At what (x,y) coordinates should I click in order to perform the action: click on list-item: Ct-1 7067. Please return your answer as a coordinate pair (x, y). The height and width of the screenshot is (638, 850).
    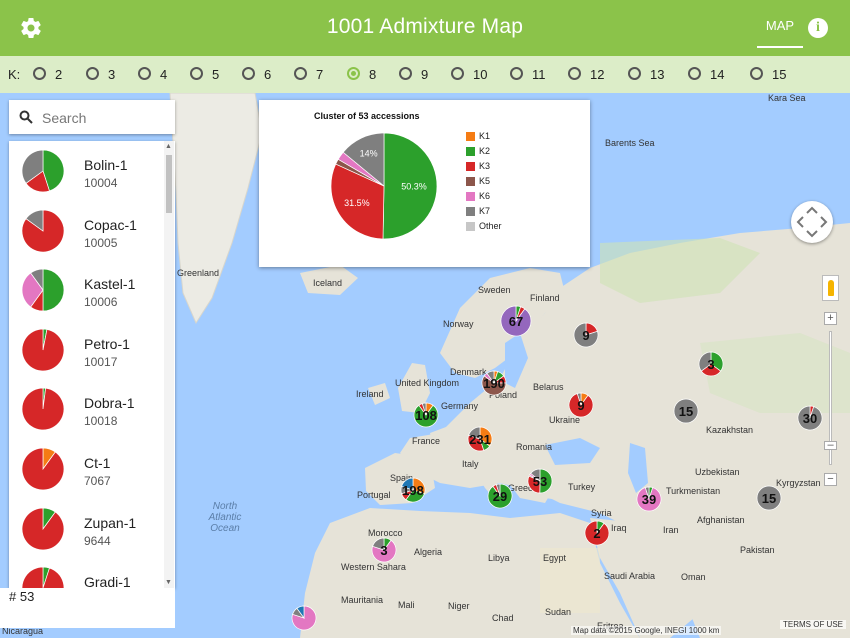
    Looking at the image, I should click on (89, 471).